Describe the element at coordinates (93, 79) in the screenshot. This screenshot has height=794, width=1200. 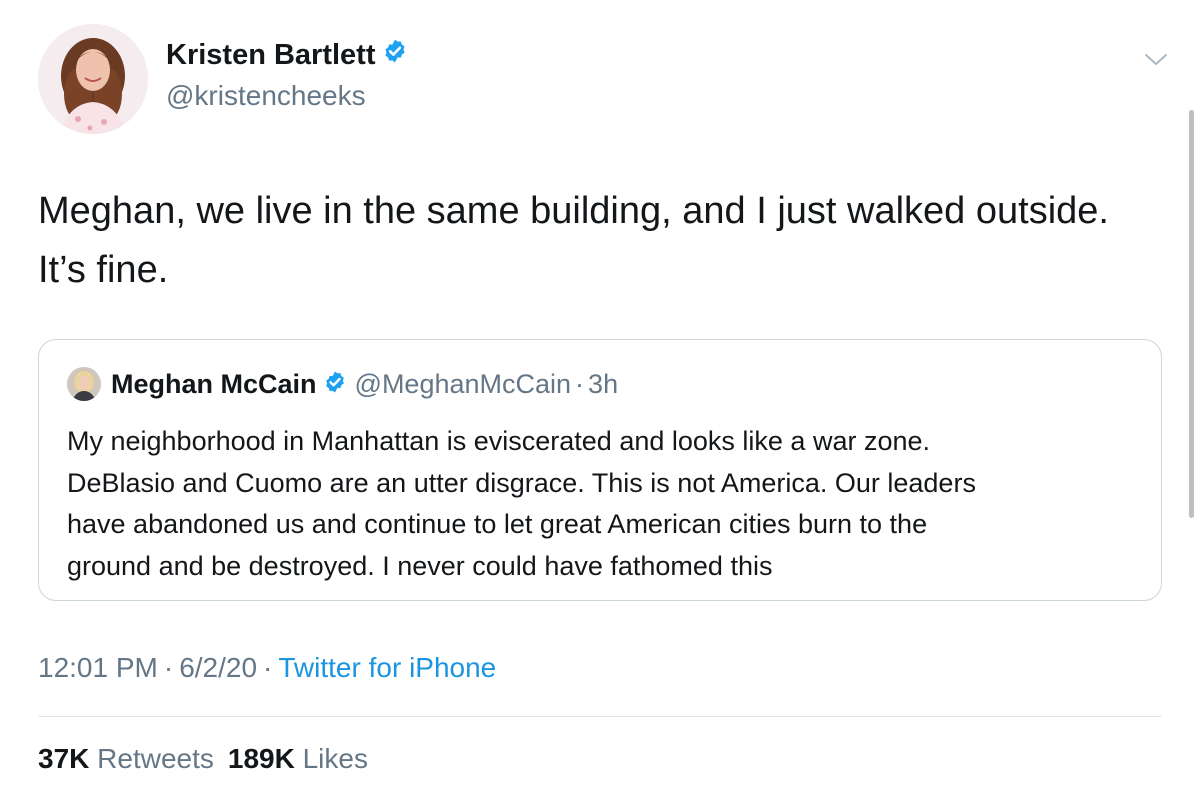
I see `author-avatar` at that location.